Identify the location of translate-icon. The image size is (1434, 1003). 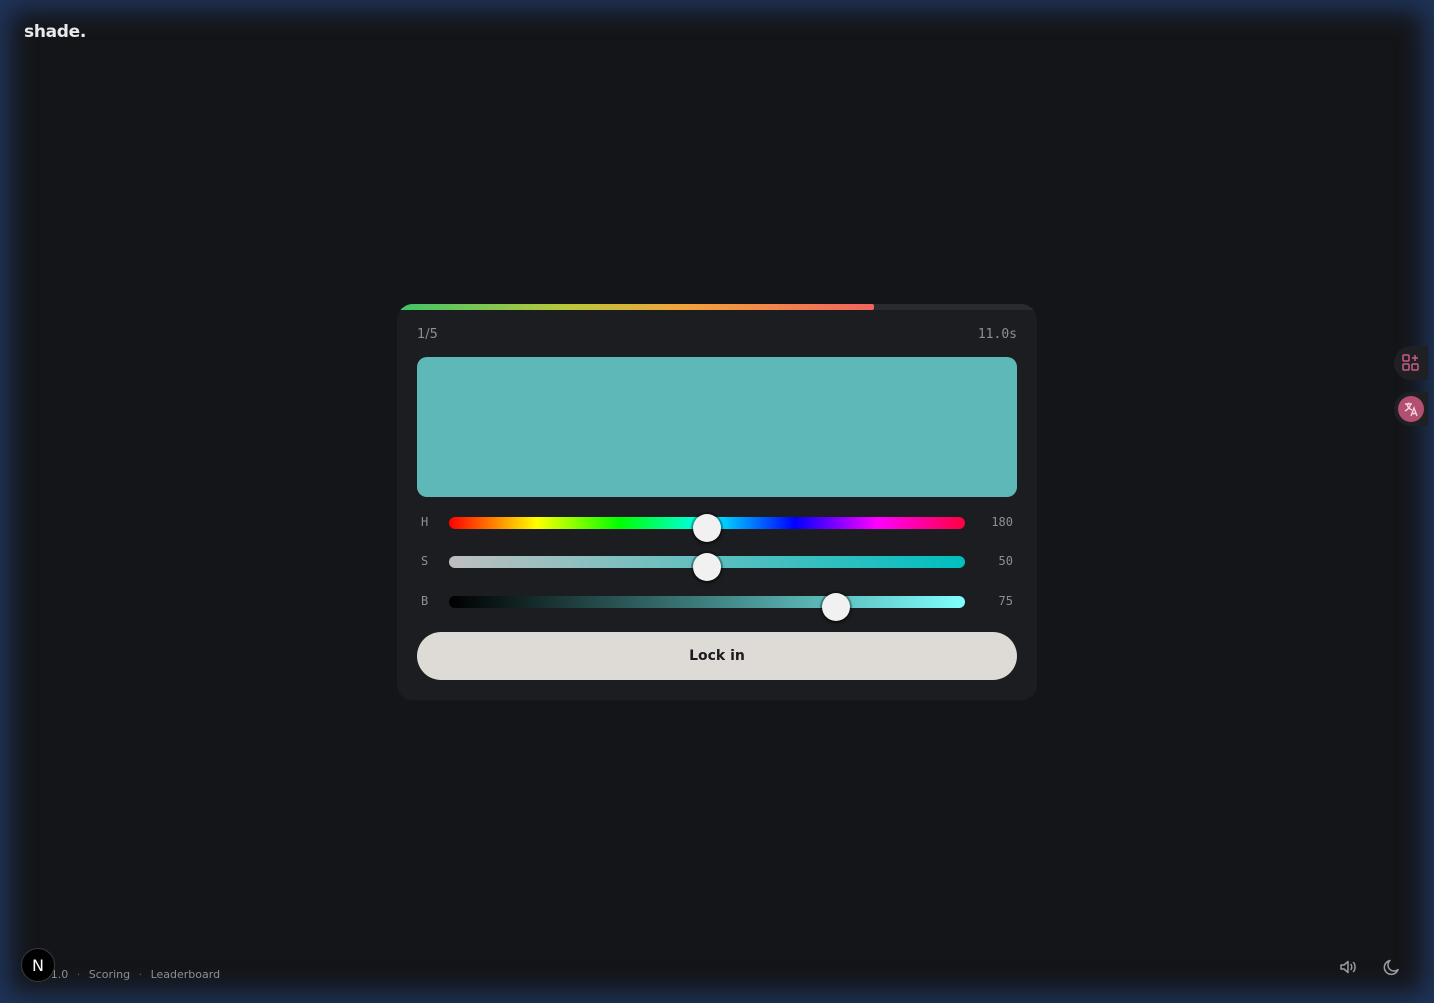
(1411, 409).